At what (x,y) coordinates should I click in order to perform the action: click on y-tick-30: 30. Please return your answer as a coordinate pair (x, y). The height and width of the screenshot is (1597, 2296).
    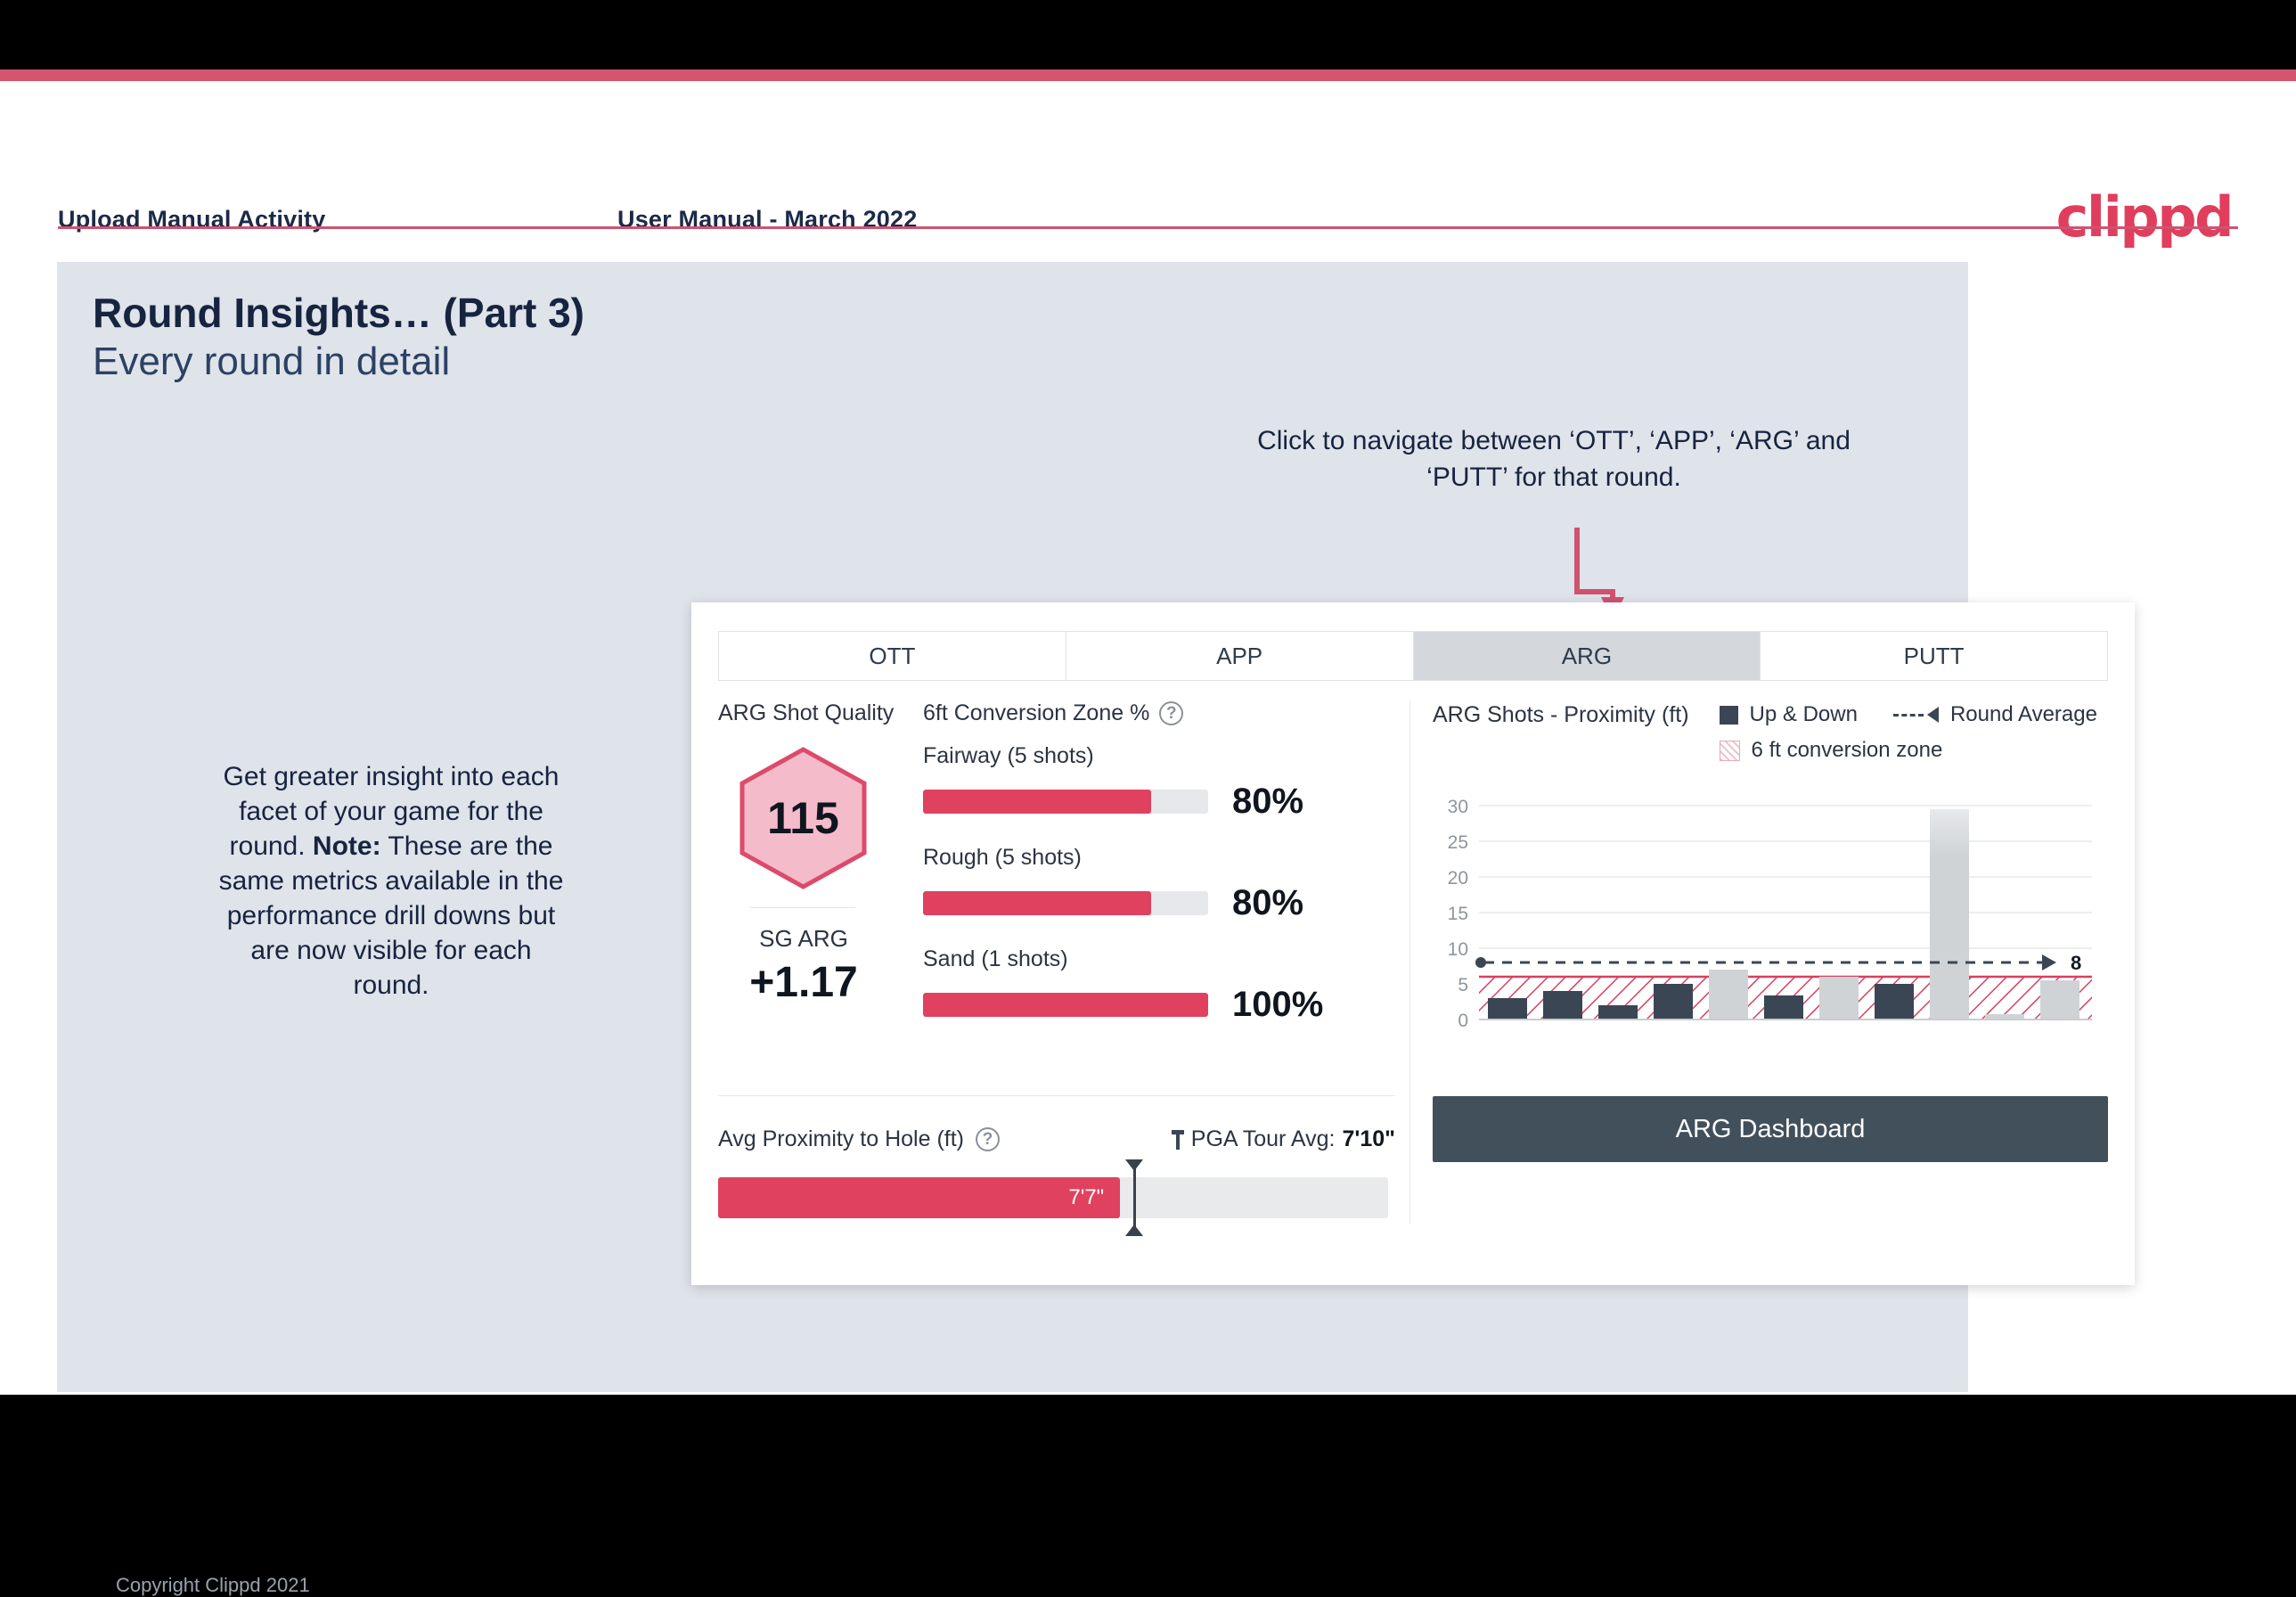
    Looking at the image, I should click on (1458, 807).